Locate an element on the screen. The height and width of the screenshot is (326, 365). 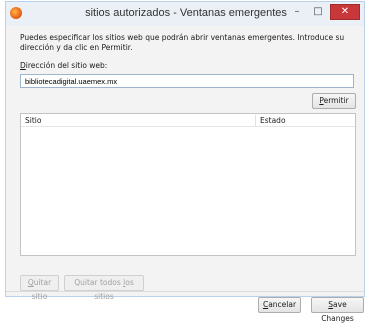
url-label-text: irección del sitio web: is located at coordinates (66, 65).